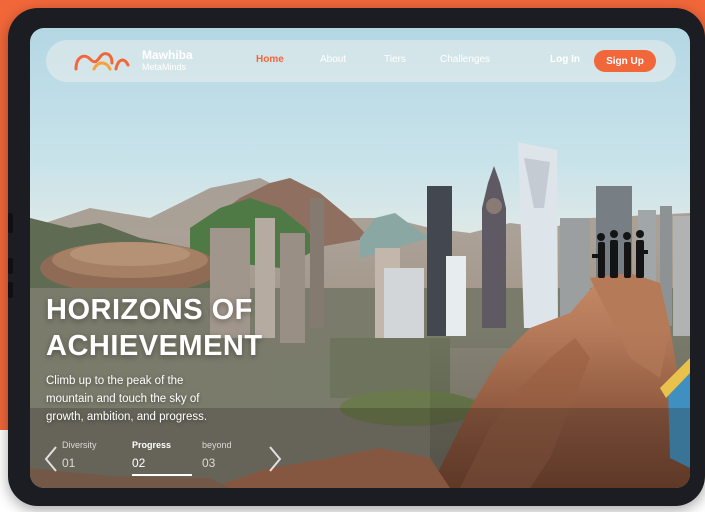 This screenshot has width=705, height=512. I want to click on nav-link-home: Home, so click(270, 59).